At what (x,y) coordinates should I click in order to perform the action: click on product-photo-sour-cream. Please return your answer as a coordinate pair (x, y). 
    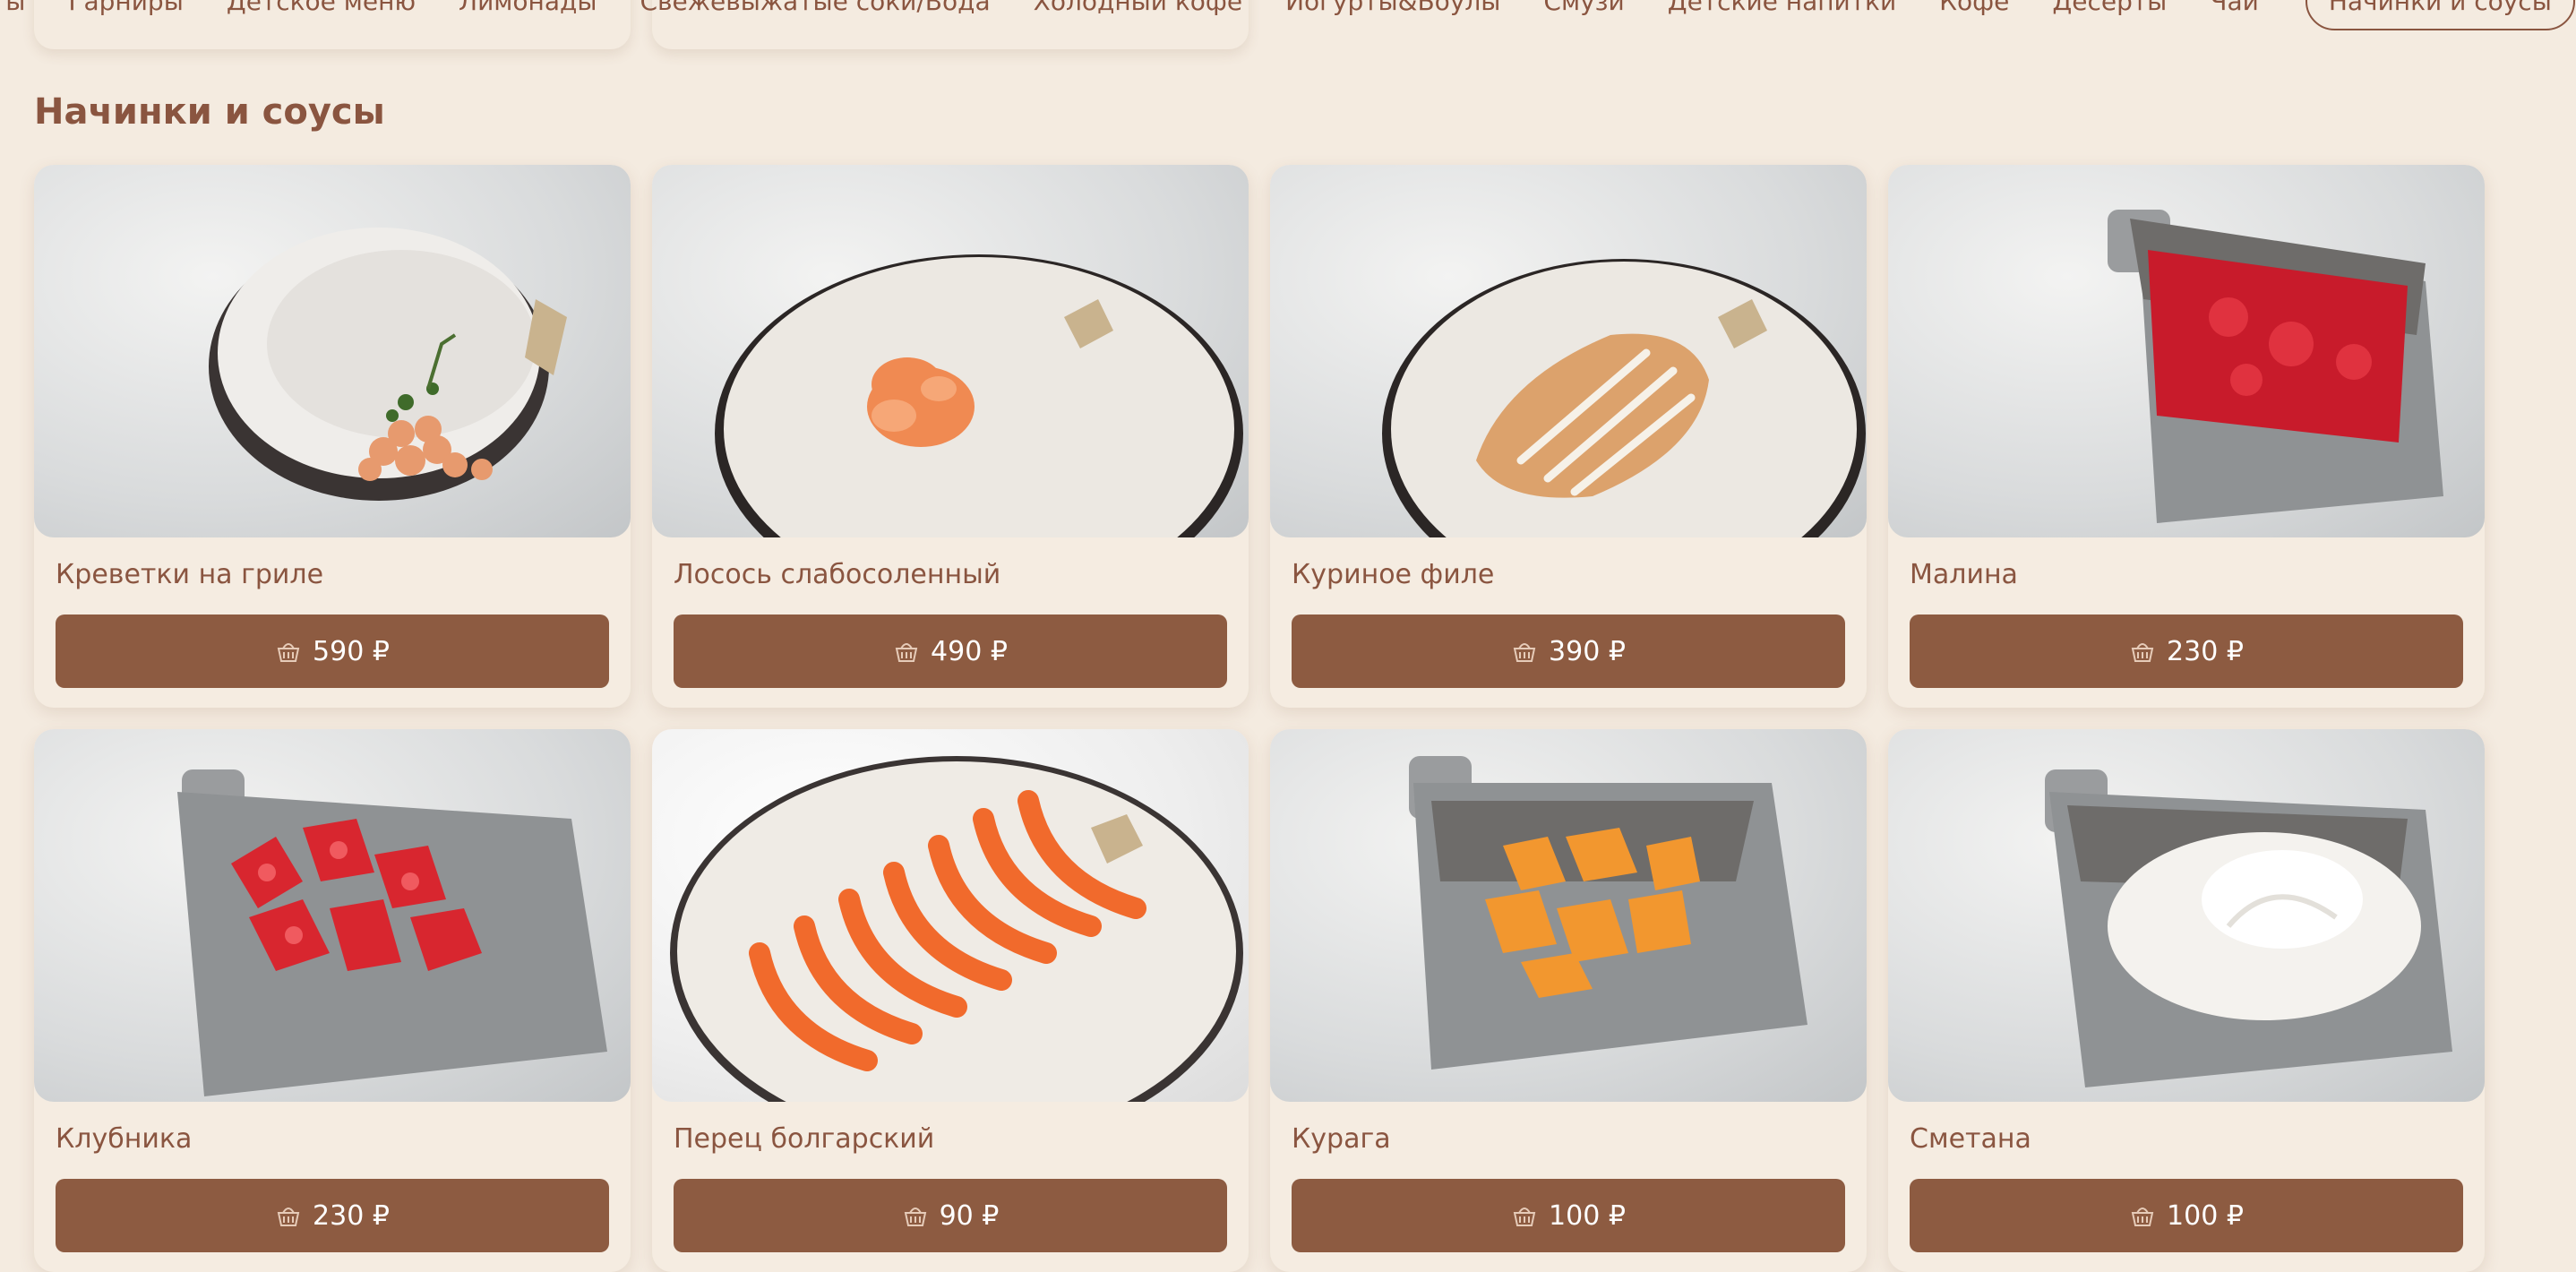
    Looking at the image, I should click on (2186, 916).